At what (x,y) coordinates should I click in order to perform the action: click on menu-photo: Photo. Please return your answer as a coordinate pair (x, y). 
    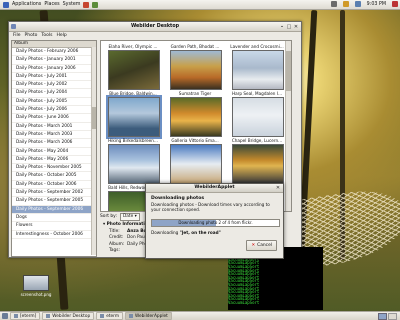
    Looking at the image, I should click on (31, 35).